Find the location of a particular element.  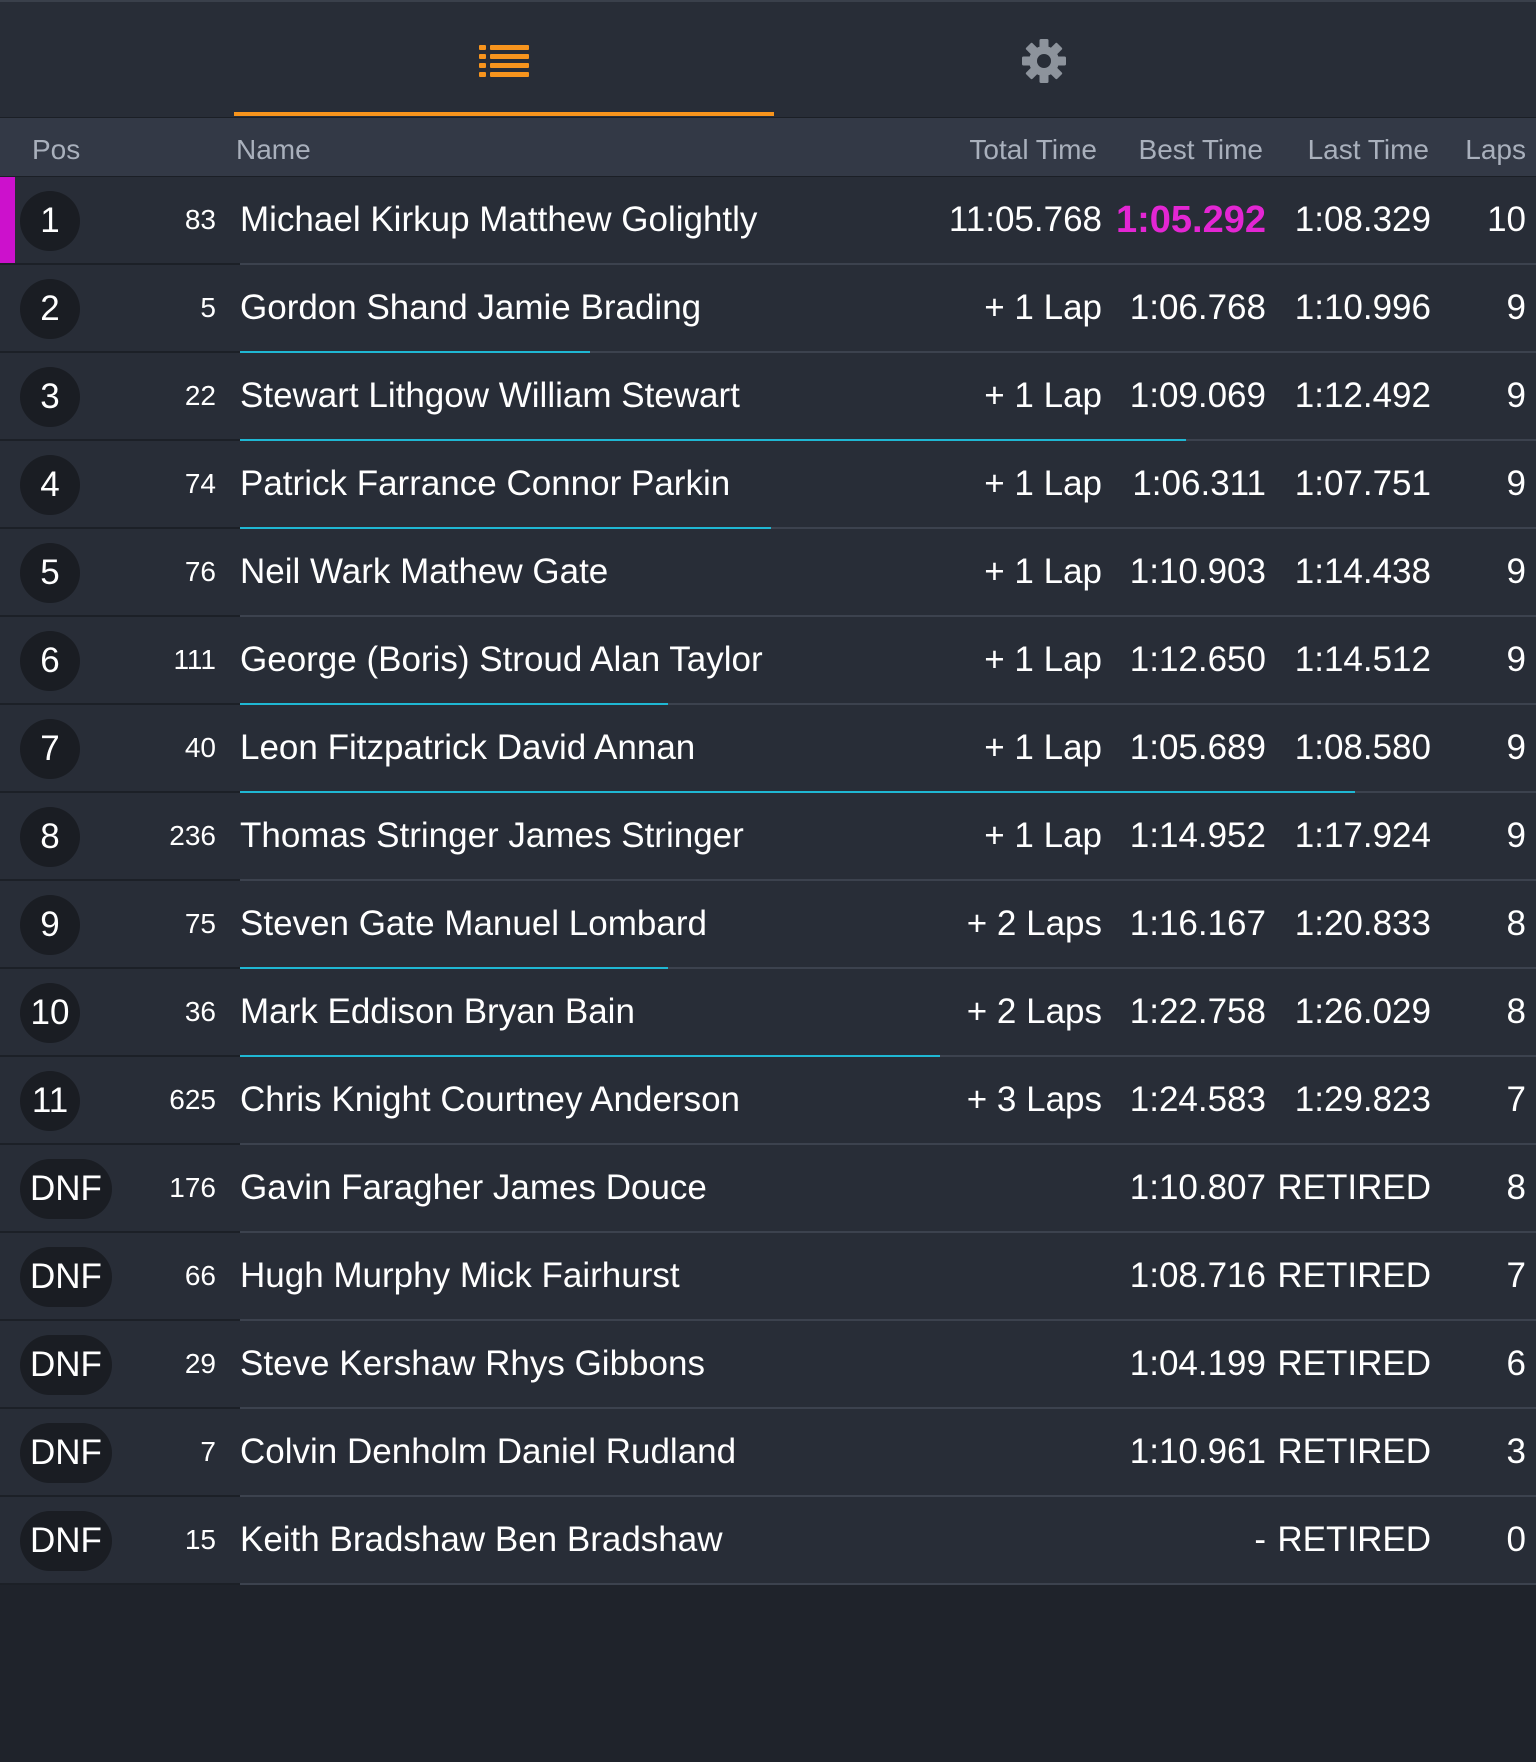

best-time: 1:10.903 is located at coordinates (1197, 571).